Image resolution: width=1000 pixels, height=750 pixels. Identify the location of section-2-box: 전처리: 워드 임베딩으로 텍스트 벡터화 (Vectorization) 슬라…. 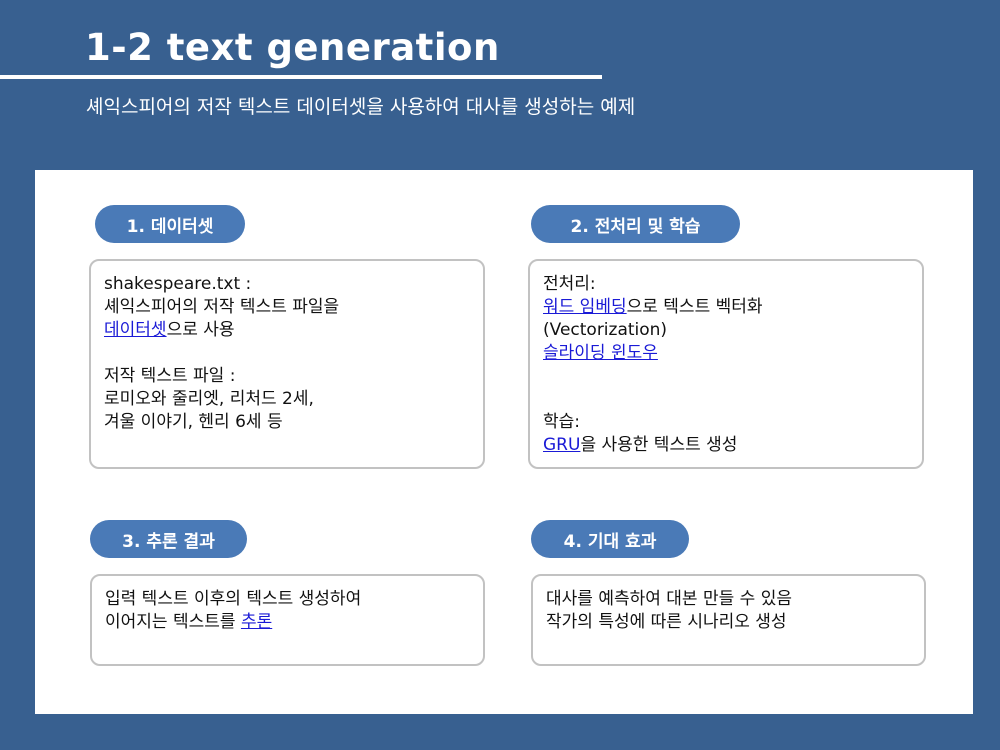
(726, 364).